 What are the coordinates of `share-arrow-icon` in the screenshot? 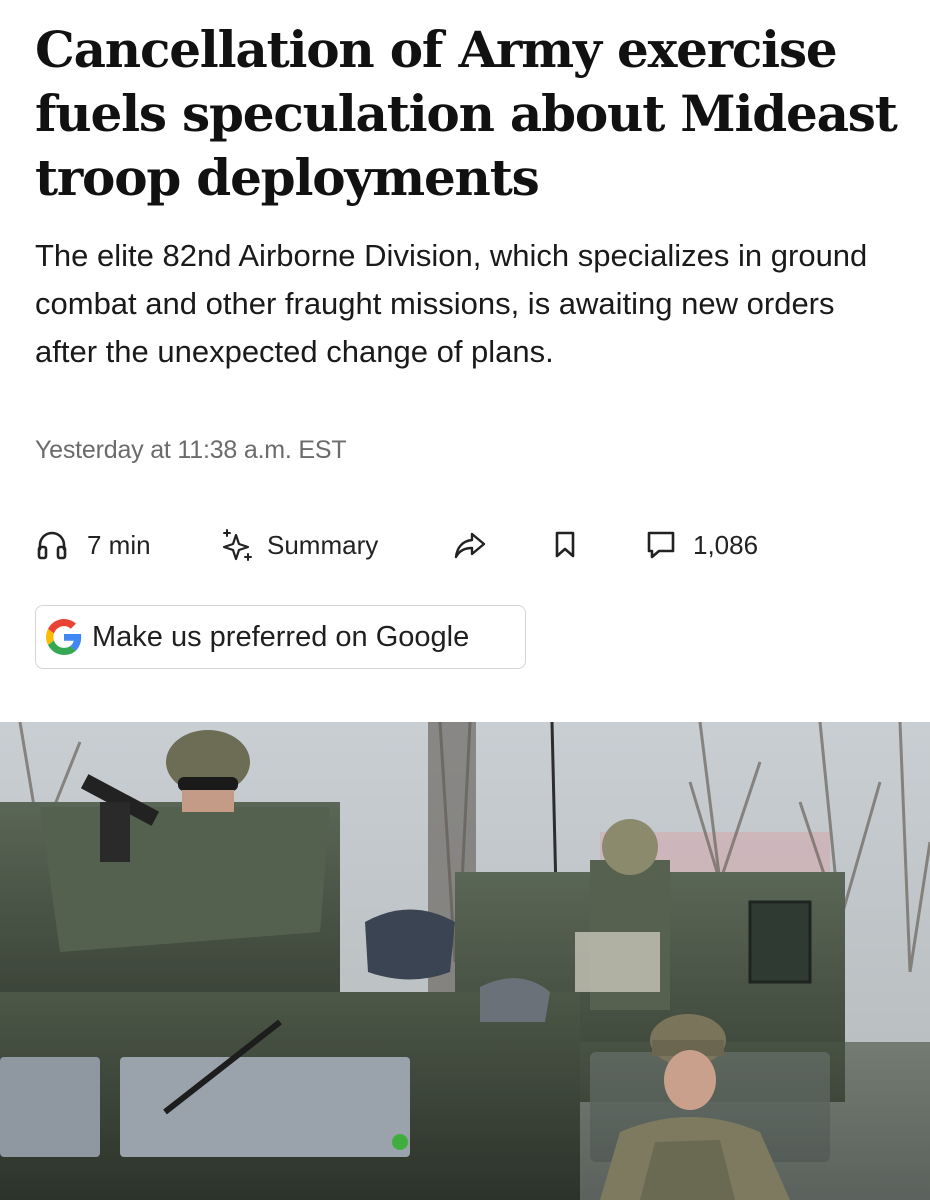 It's located at (470, 545).